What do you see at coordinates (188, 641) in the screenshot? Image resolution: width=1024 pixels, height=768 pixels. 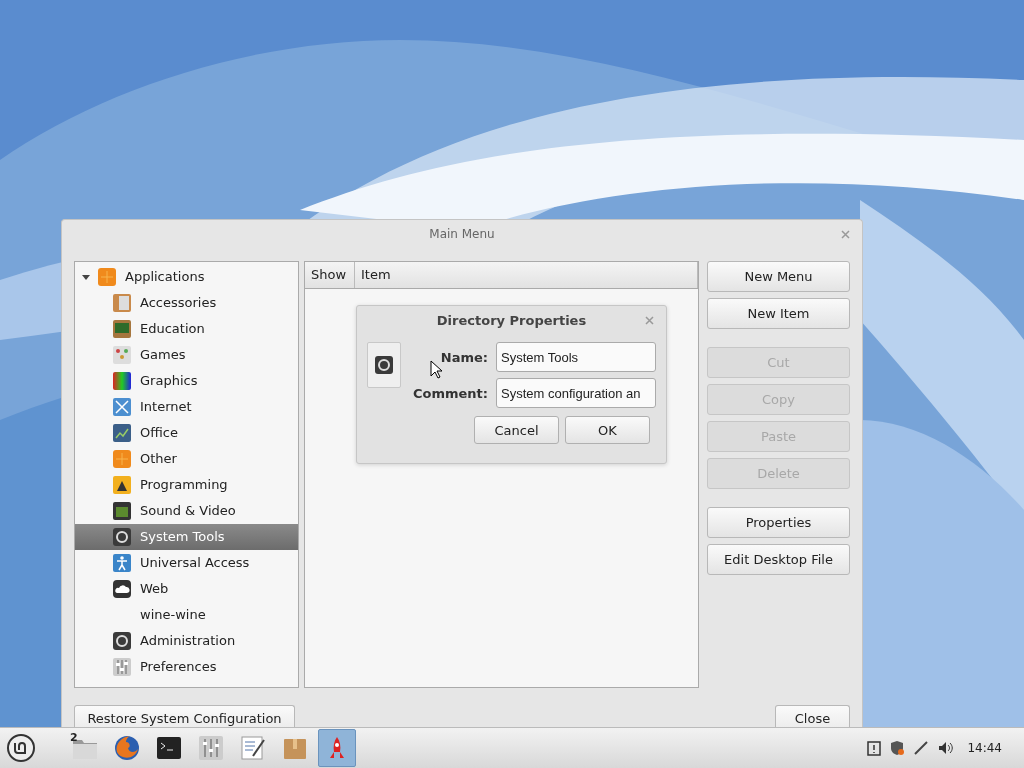 I see `tree-item: Administration` at bounding box center [188, 641].